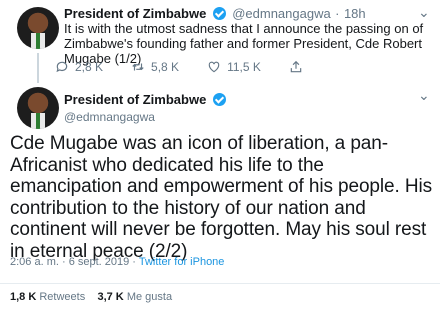  I want to click on likes-label: Me gusta, so click(149, 297).